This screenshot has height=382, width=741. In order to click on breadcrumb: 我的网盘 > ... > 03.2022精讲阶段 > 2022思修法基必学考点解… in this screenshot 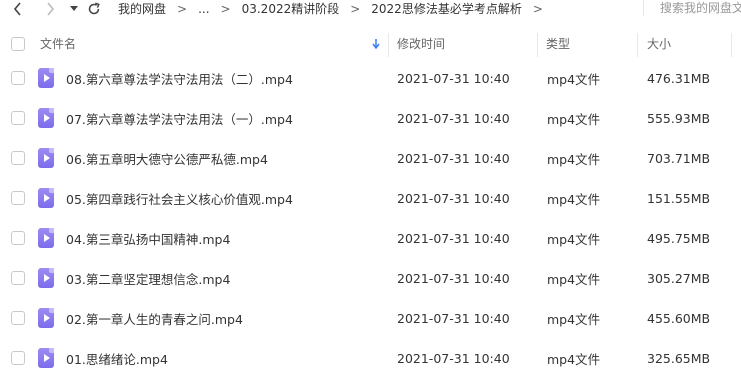, I will do `click(336, 8)`.